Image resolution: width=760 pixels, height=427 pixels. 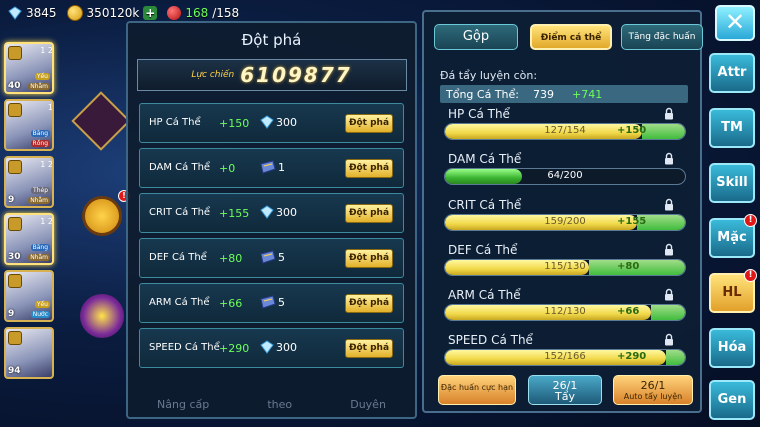 What do you see at coordinates (485, 159) in the screenshot?
I see `stat-name: DAM Cá Thể` at bounding box center [485, 159].